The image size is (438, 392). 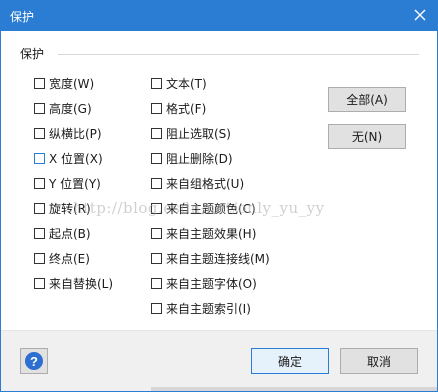 I want to click on checkbox-from-theme-connectors: 来自主题连接线(M), so click(x=210, y=258).